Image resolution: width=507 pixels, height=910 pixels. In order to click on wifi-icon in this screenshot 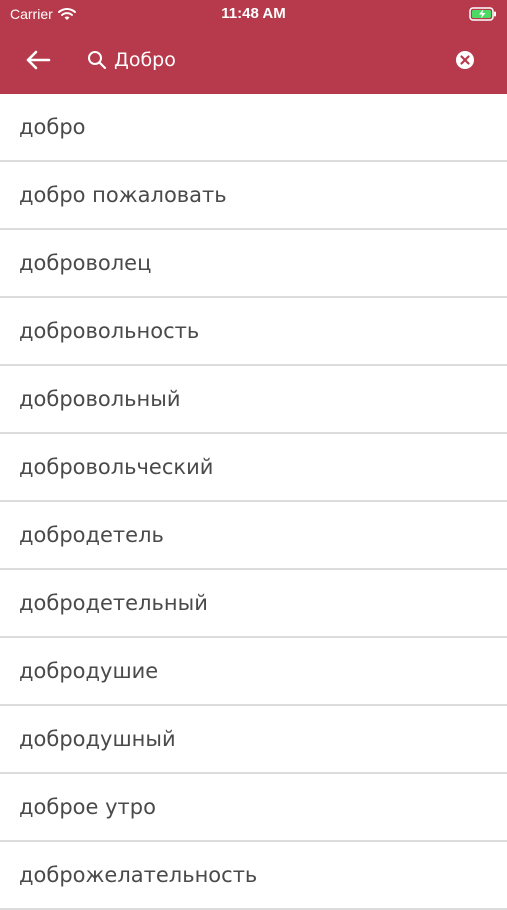, I will do `click(66, 14)`.